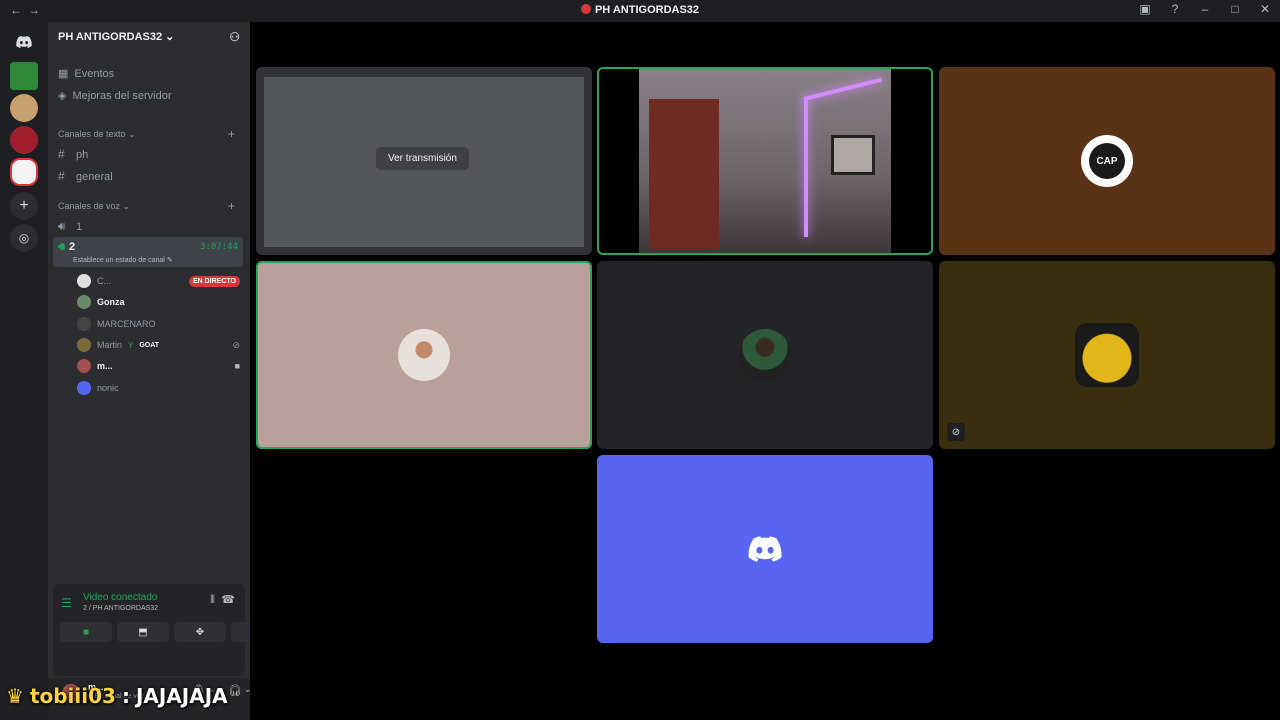 The width and height of the screenshot is (1280, 720). Describe the element at coordinates (149, 38) in the screenshot. I see `server-header: PH ANTIGORDAS32 ⌄ ⚇` at that location.